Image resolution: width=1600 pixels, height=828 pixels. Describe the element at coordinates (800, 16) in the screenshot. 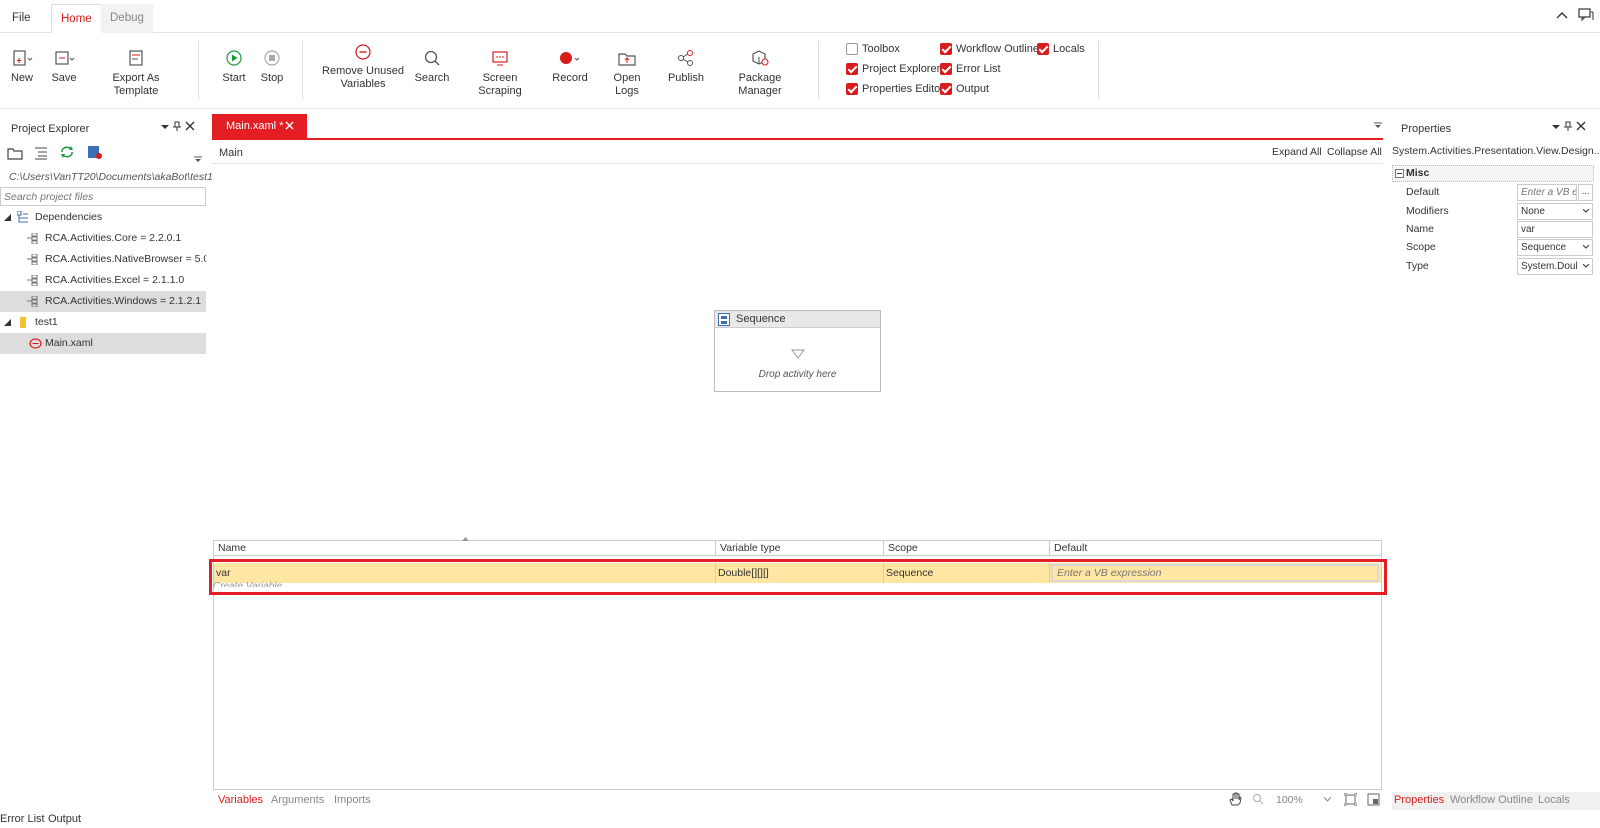

I see `menu-bar: File Home Debug` at that location.